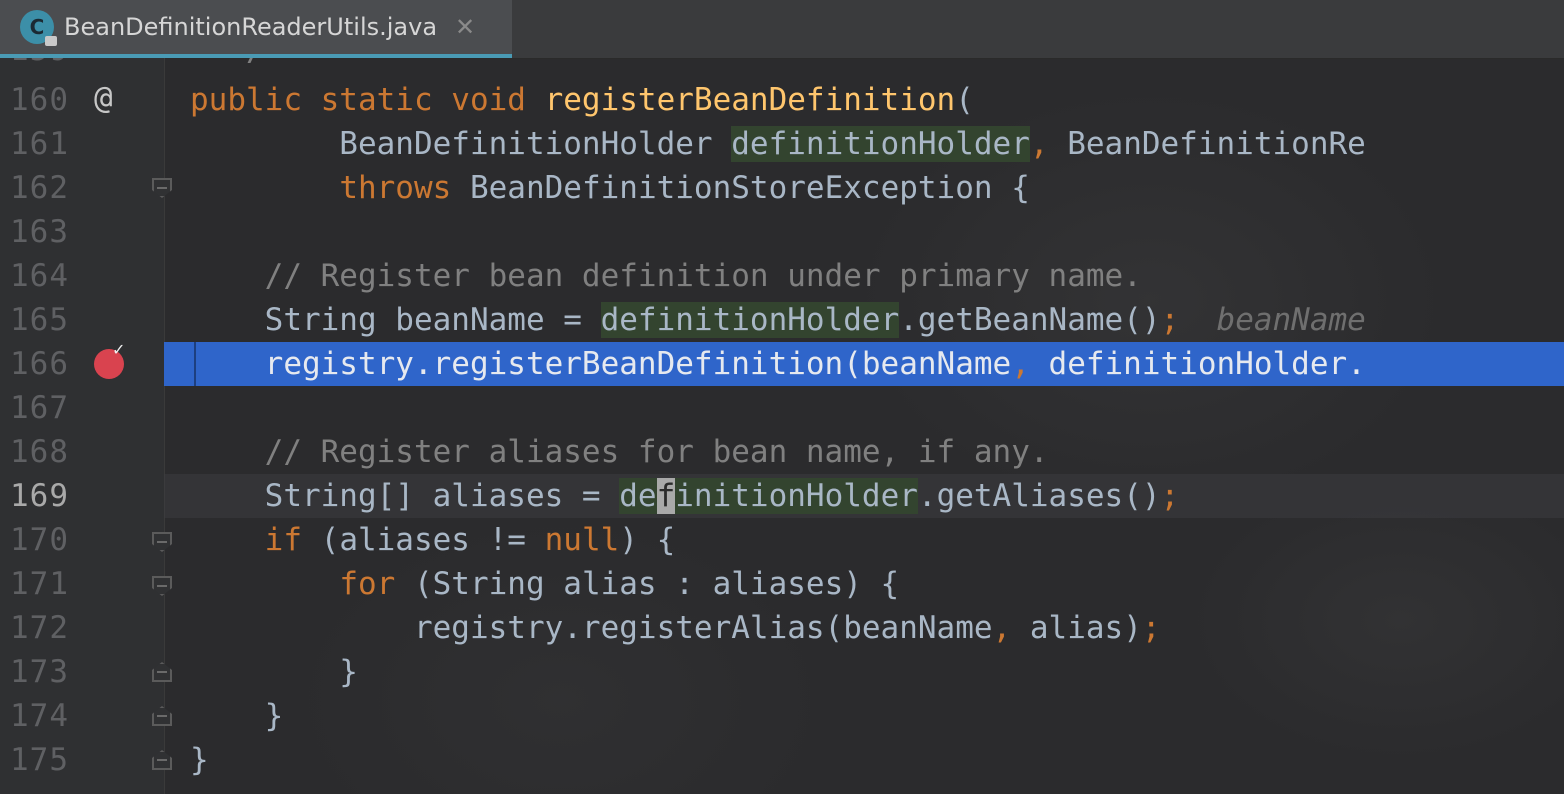 This screenshot has width=1564, height=794. What do you see at coordinates (647, 540) in the screenshot?
I see `code-token: ) {` at bounding box center [647, 540].